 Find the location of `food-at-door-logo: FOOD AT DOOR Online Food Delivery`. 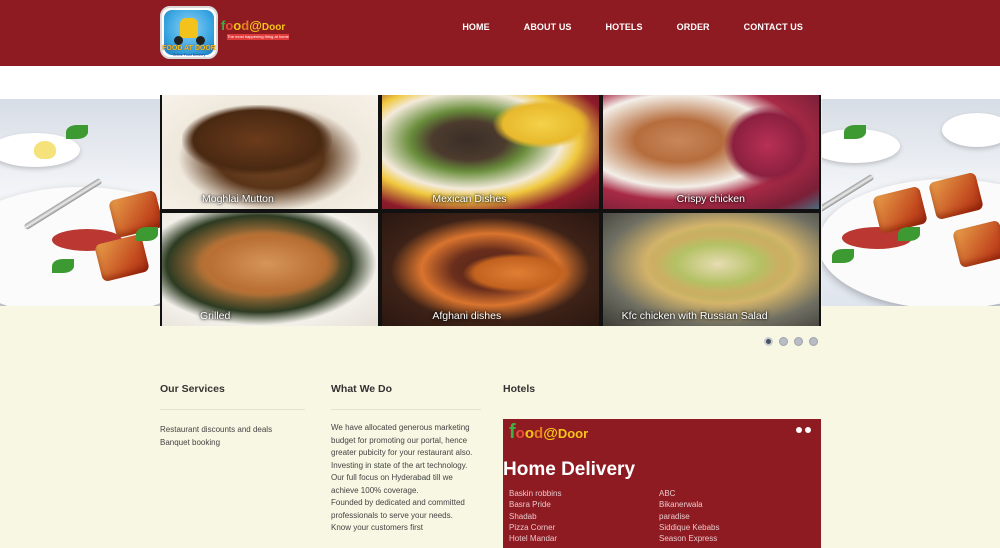

food-at-door-logo: FOOD AT DOOR Online Food Delivery is located at coordinates (189, 32).